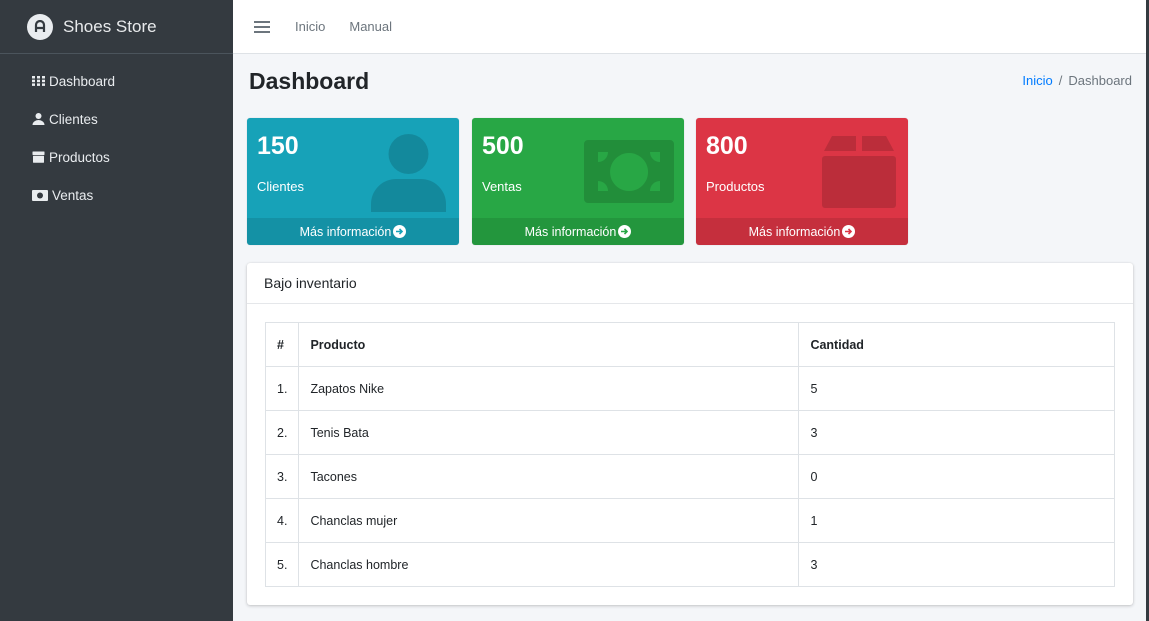 This screenshot has width=1149, height=621. What do you see at coordinates (956, 476) in the screenshot?
I see `row-cantidad: 0` at bounding box center [956, 476].